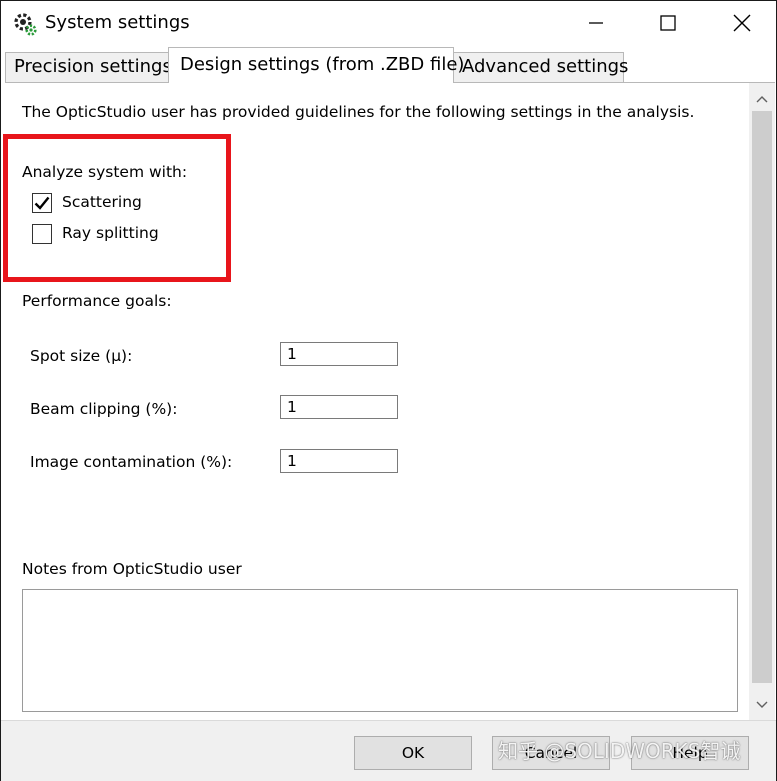 This screenshot has height=781, width=777. Describe the element at coordinates (380, 650) in the screenshot. I see `notes-textarea` at that location.